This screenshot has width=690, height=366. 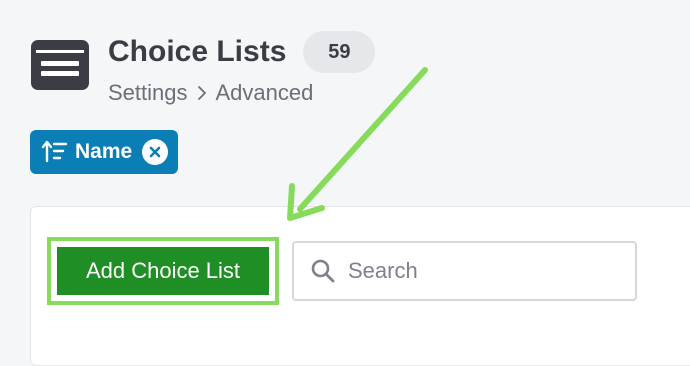 I want to click on search-icon, so click(x=323, y=271).